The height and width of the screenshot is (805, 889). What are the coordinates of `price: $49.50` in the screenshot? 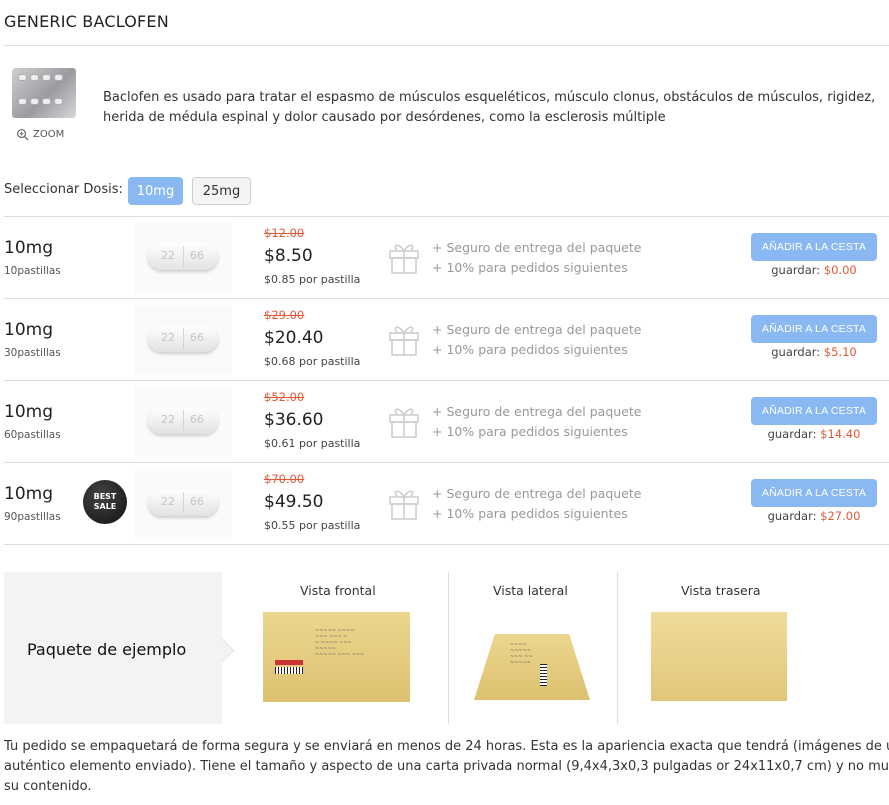 It's located at (294, 502).